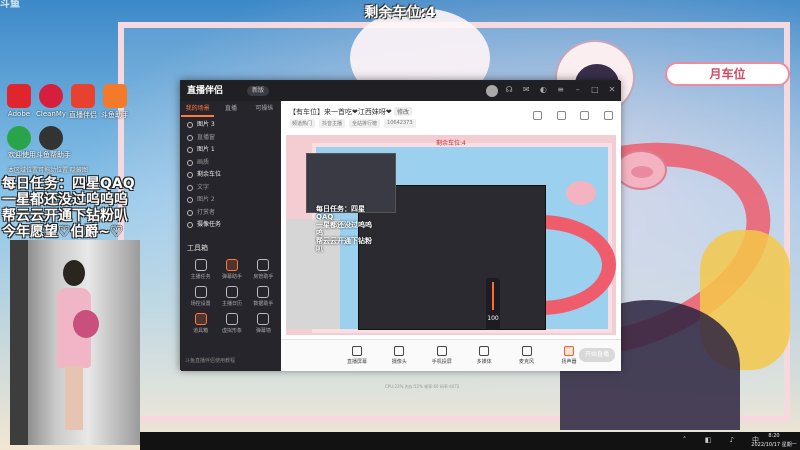 The width and height of the screenshot is (800, 450). I want to click on tool-item: 弹幕墙, so click(263, 323).